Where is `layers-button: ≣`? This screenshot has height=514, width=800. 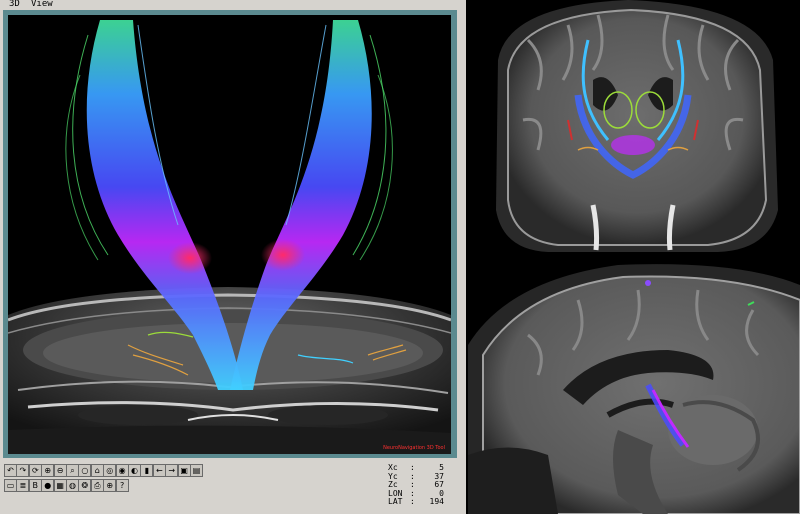
layers-button: ≣ is located at coordinates (23, 485).